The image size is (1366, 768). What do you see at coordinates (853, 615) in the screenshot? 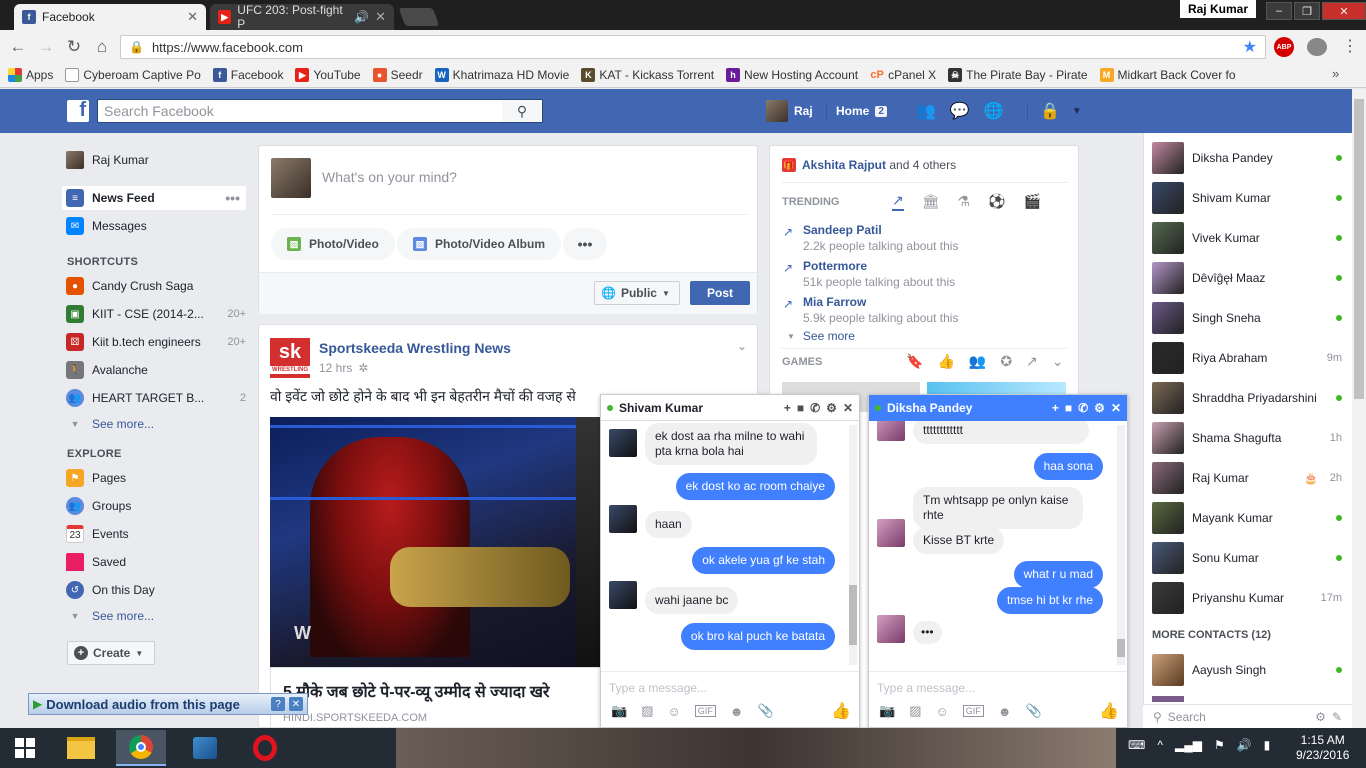
I see `scrollbar-thumb` at bounding box center [853, 615].